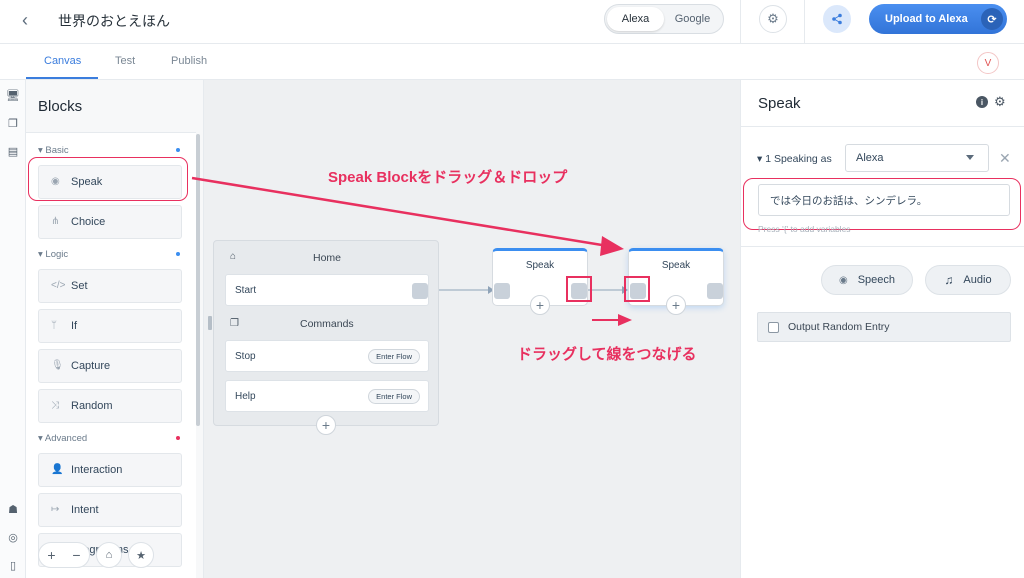 This screenshot has height=578, width=1024. Describe the element at coordinates (51, 555) in the screenshot. I see `zoom-in-button: +` at that location.